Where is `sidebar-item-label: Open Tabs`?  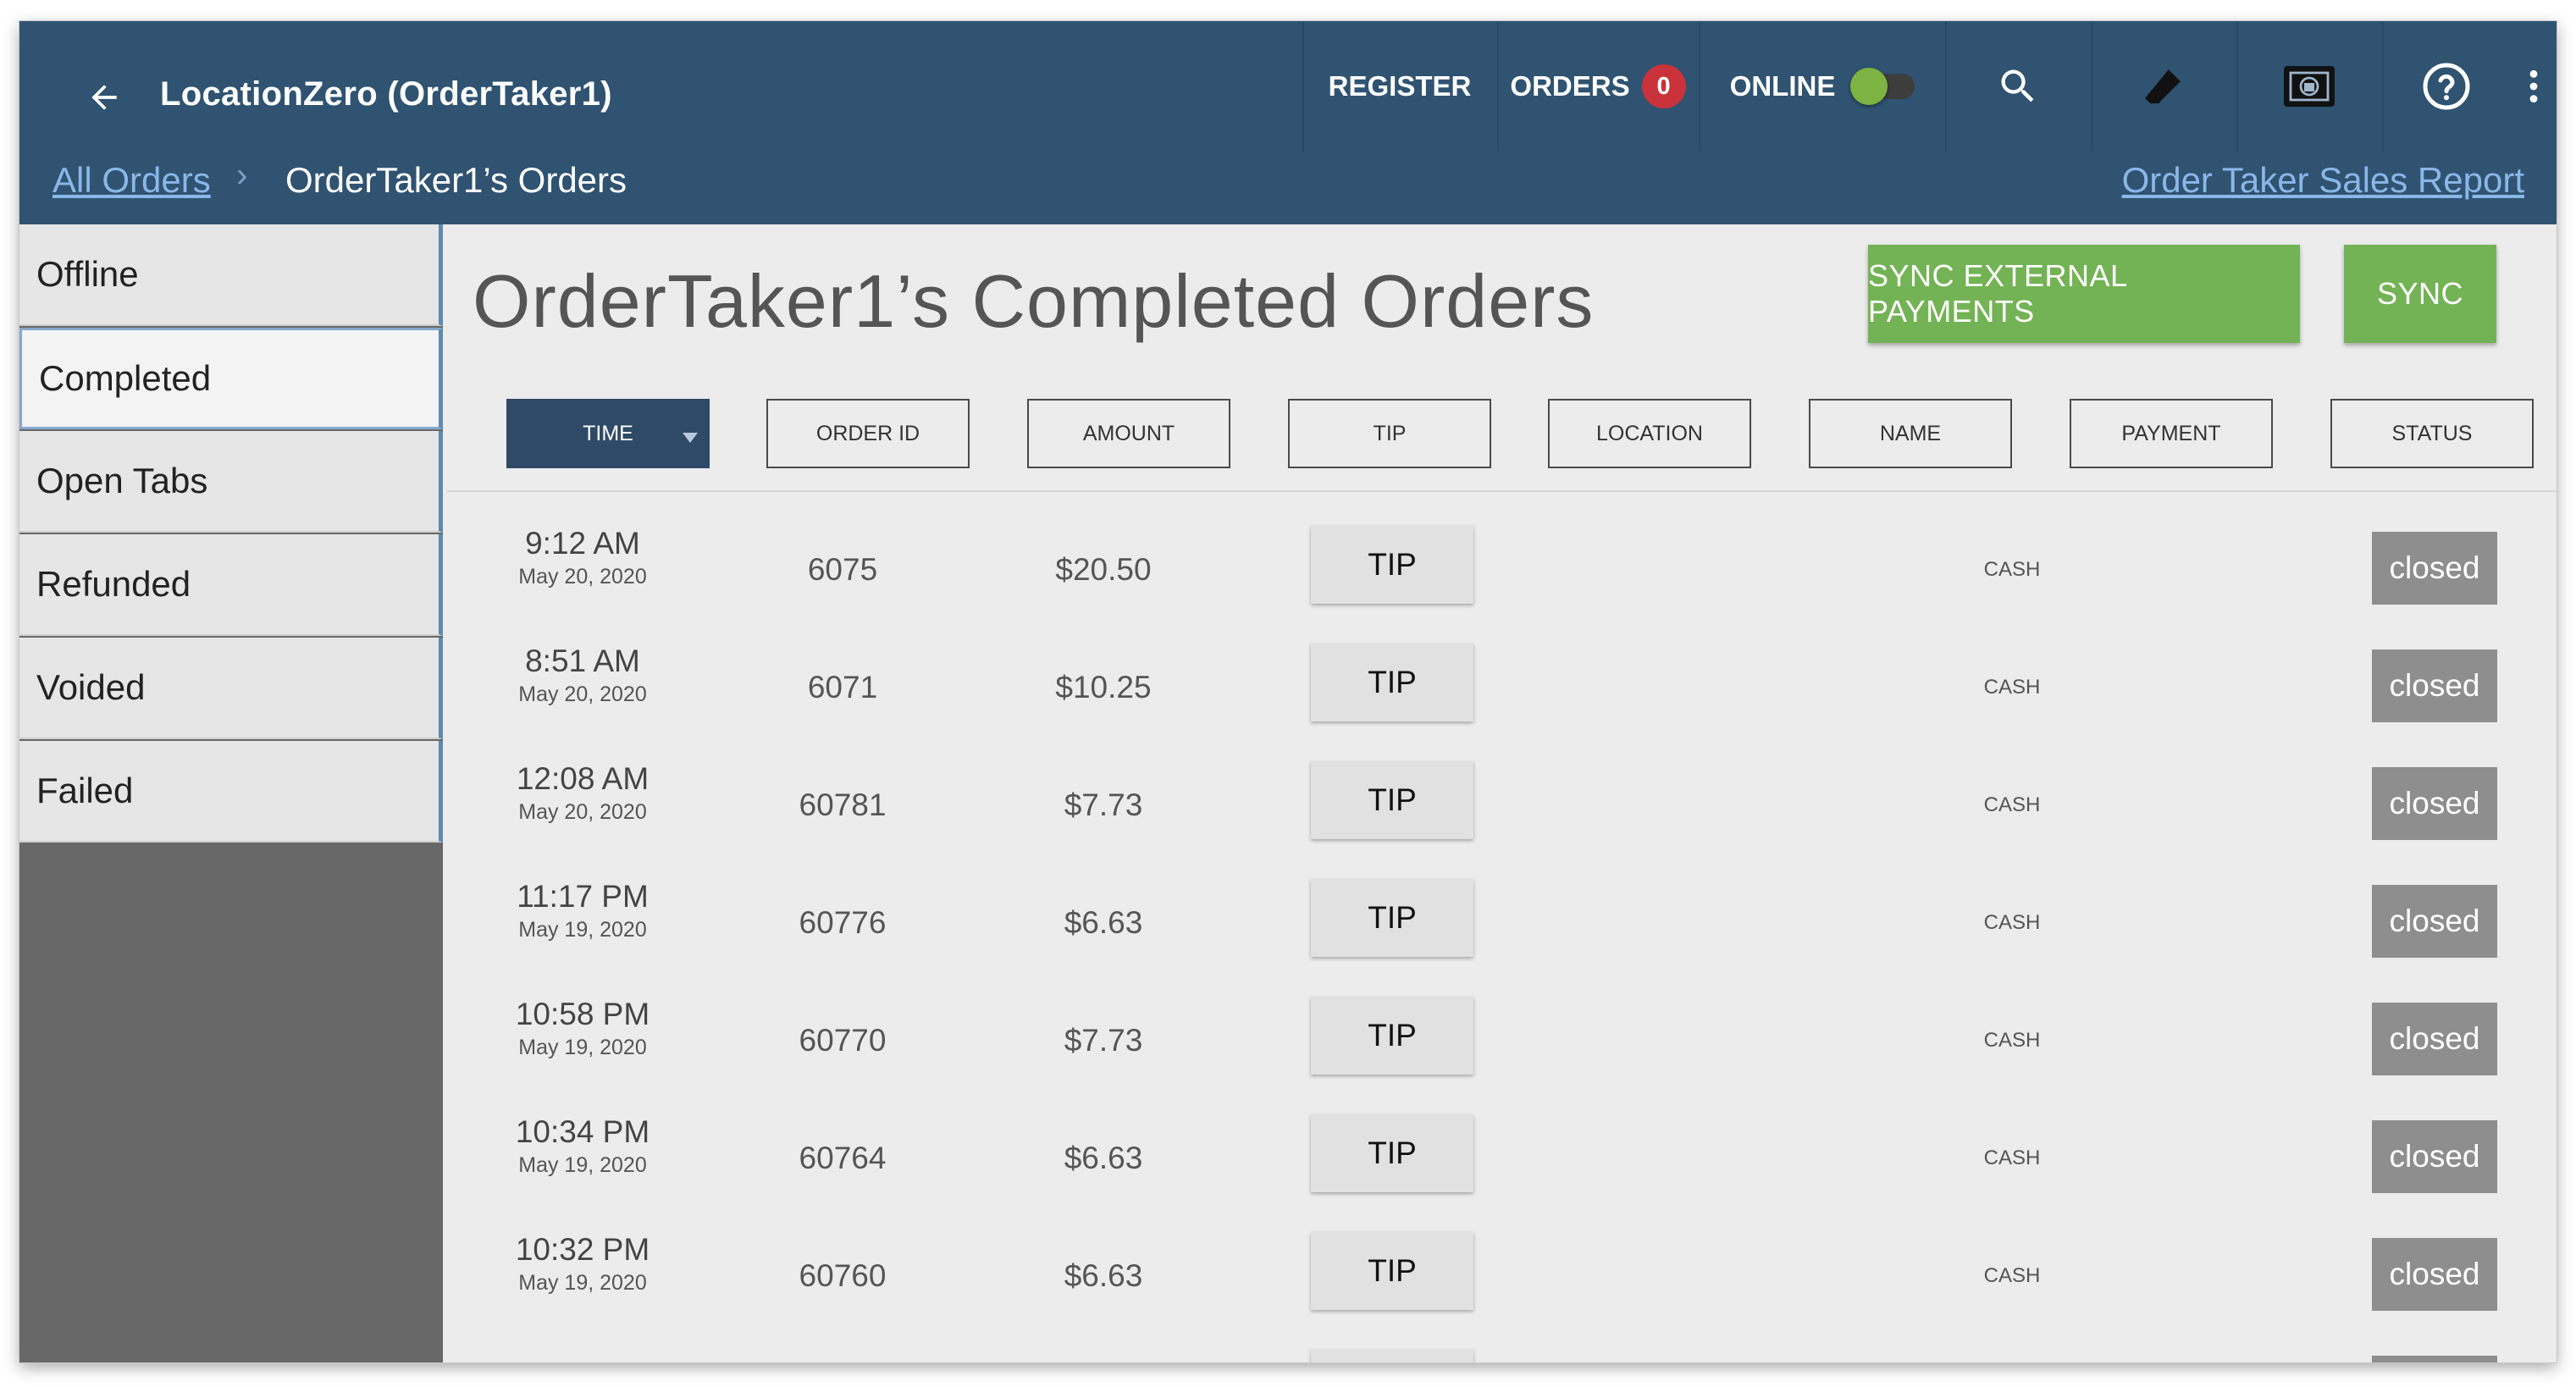 sidebar-item-label: Open Tabs is located at coordinates (122, 480).